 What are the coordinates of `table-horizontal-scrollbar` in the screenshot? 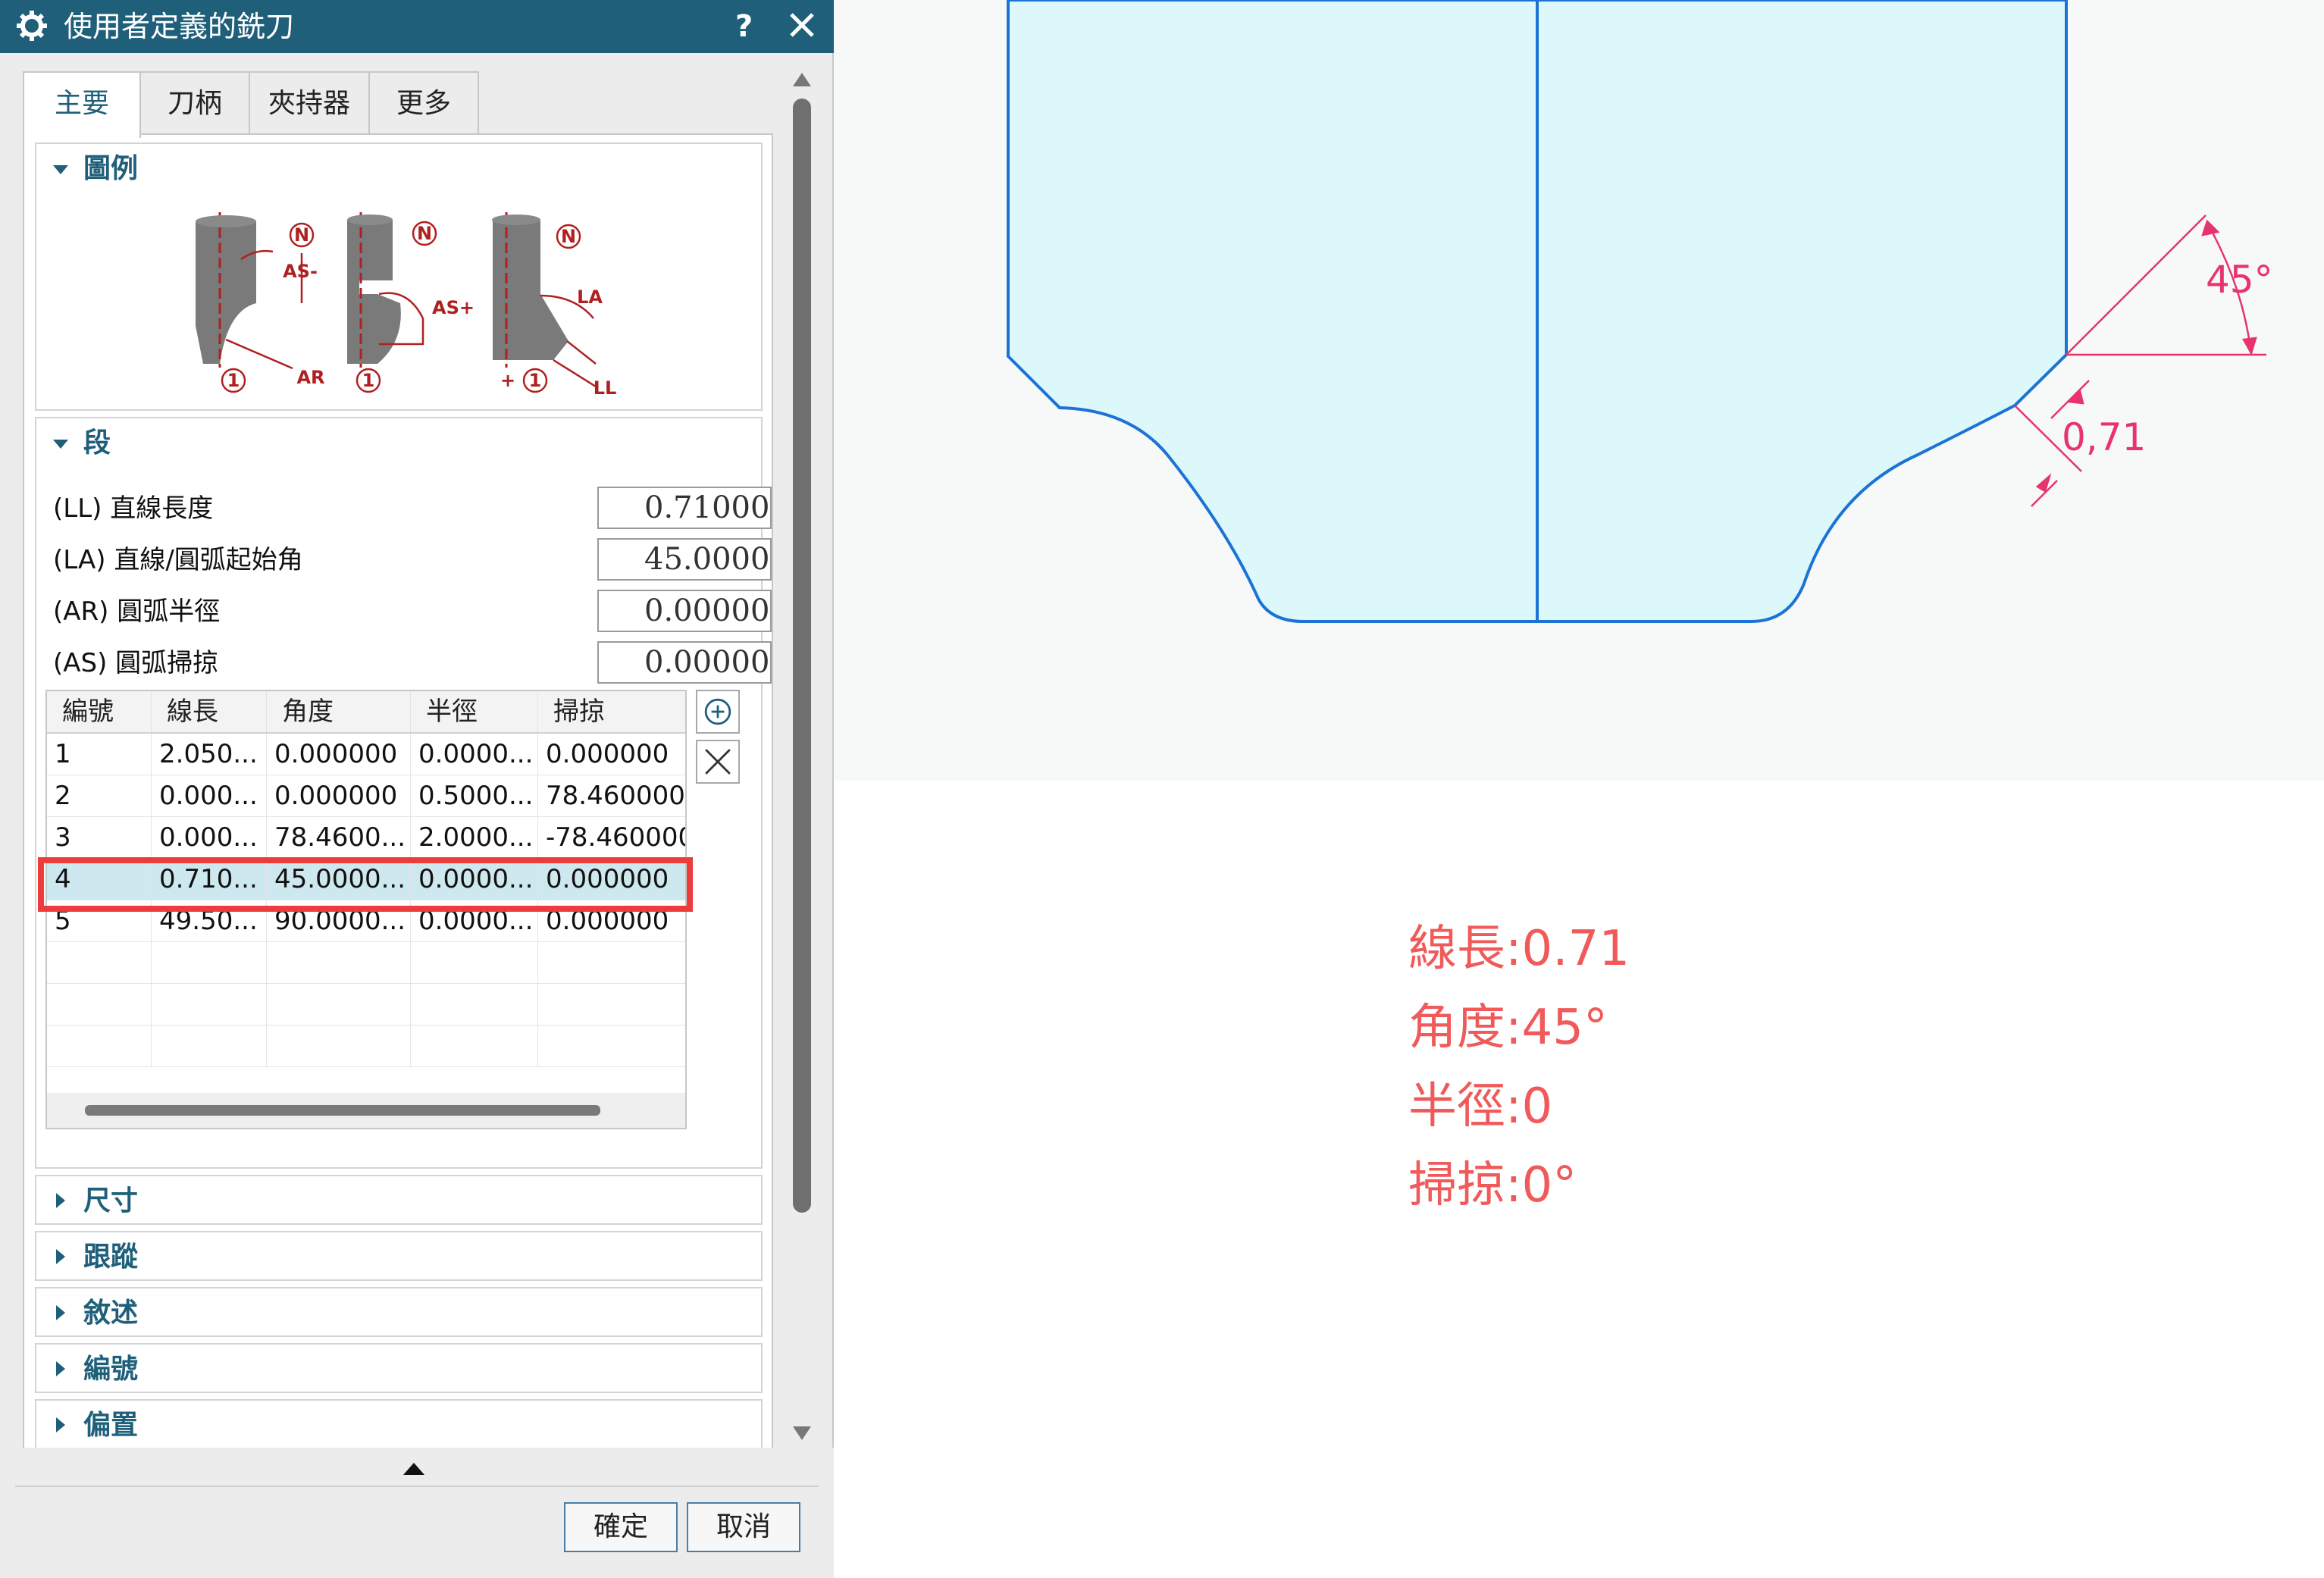 It's located at (366, 1110).